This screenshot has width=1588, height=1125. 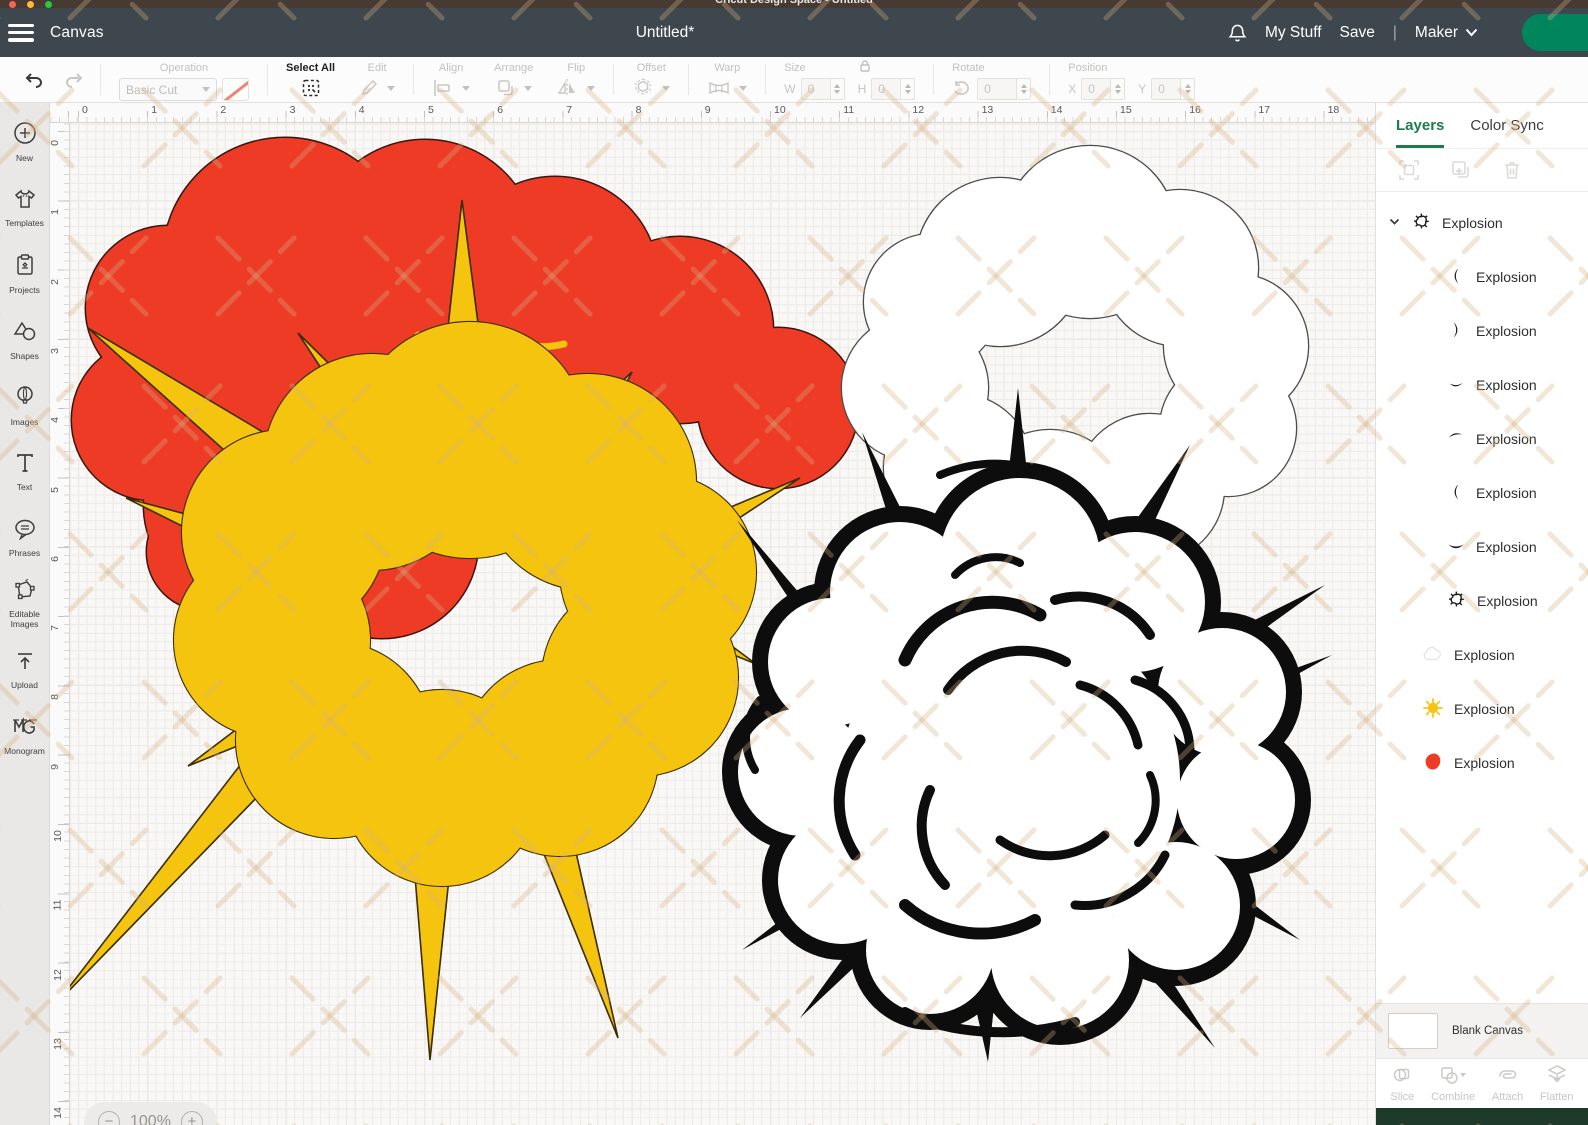 What do you see at coordinates (514, 88) in the screenshot?
I see `arrange-menu` at bounding box center [514, 88].